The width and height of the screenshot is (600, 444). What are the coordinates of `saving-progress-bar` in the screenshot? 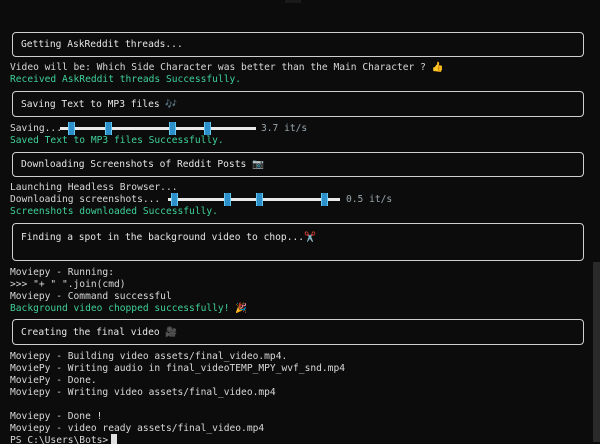 It's located at (158, 128).